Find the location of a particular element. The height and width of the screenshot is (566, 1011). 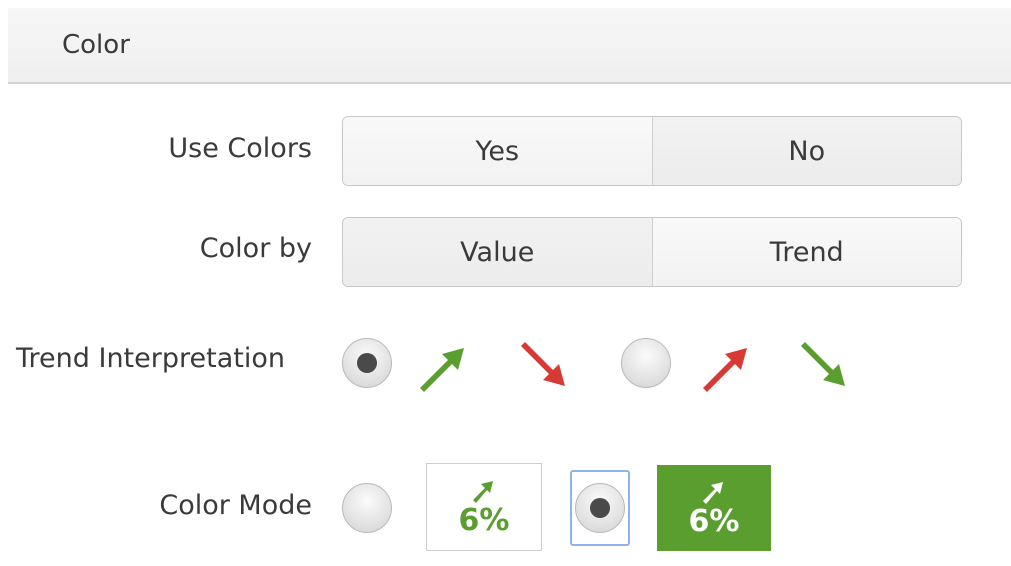

color-mode-label: Color Mode is located at coordinates (235, 505).